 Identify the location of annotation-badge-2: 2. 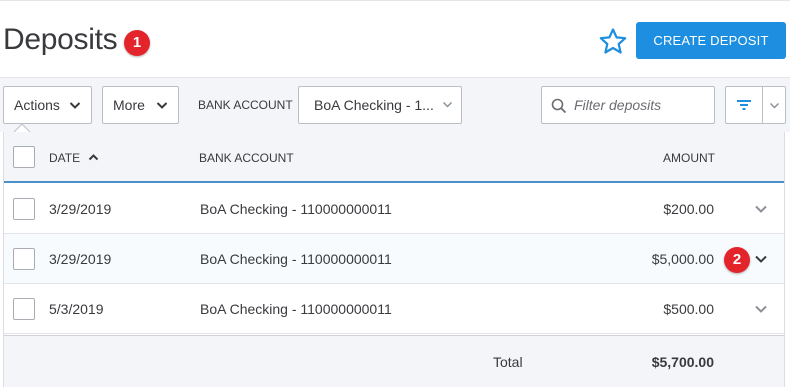
(737, 260).